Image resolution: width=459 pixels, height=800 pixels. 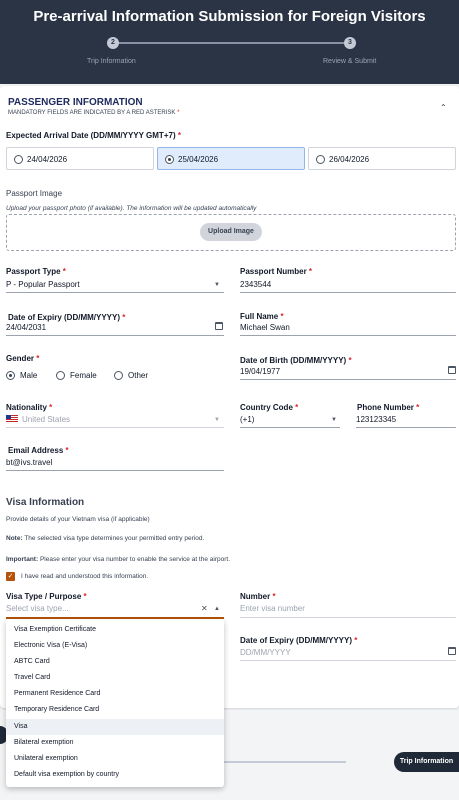 What do you see at coordinates (290, 427) in the screenshot?
I see `country-code-underline` at bounding box center [290, 427].